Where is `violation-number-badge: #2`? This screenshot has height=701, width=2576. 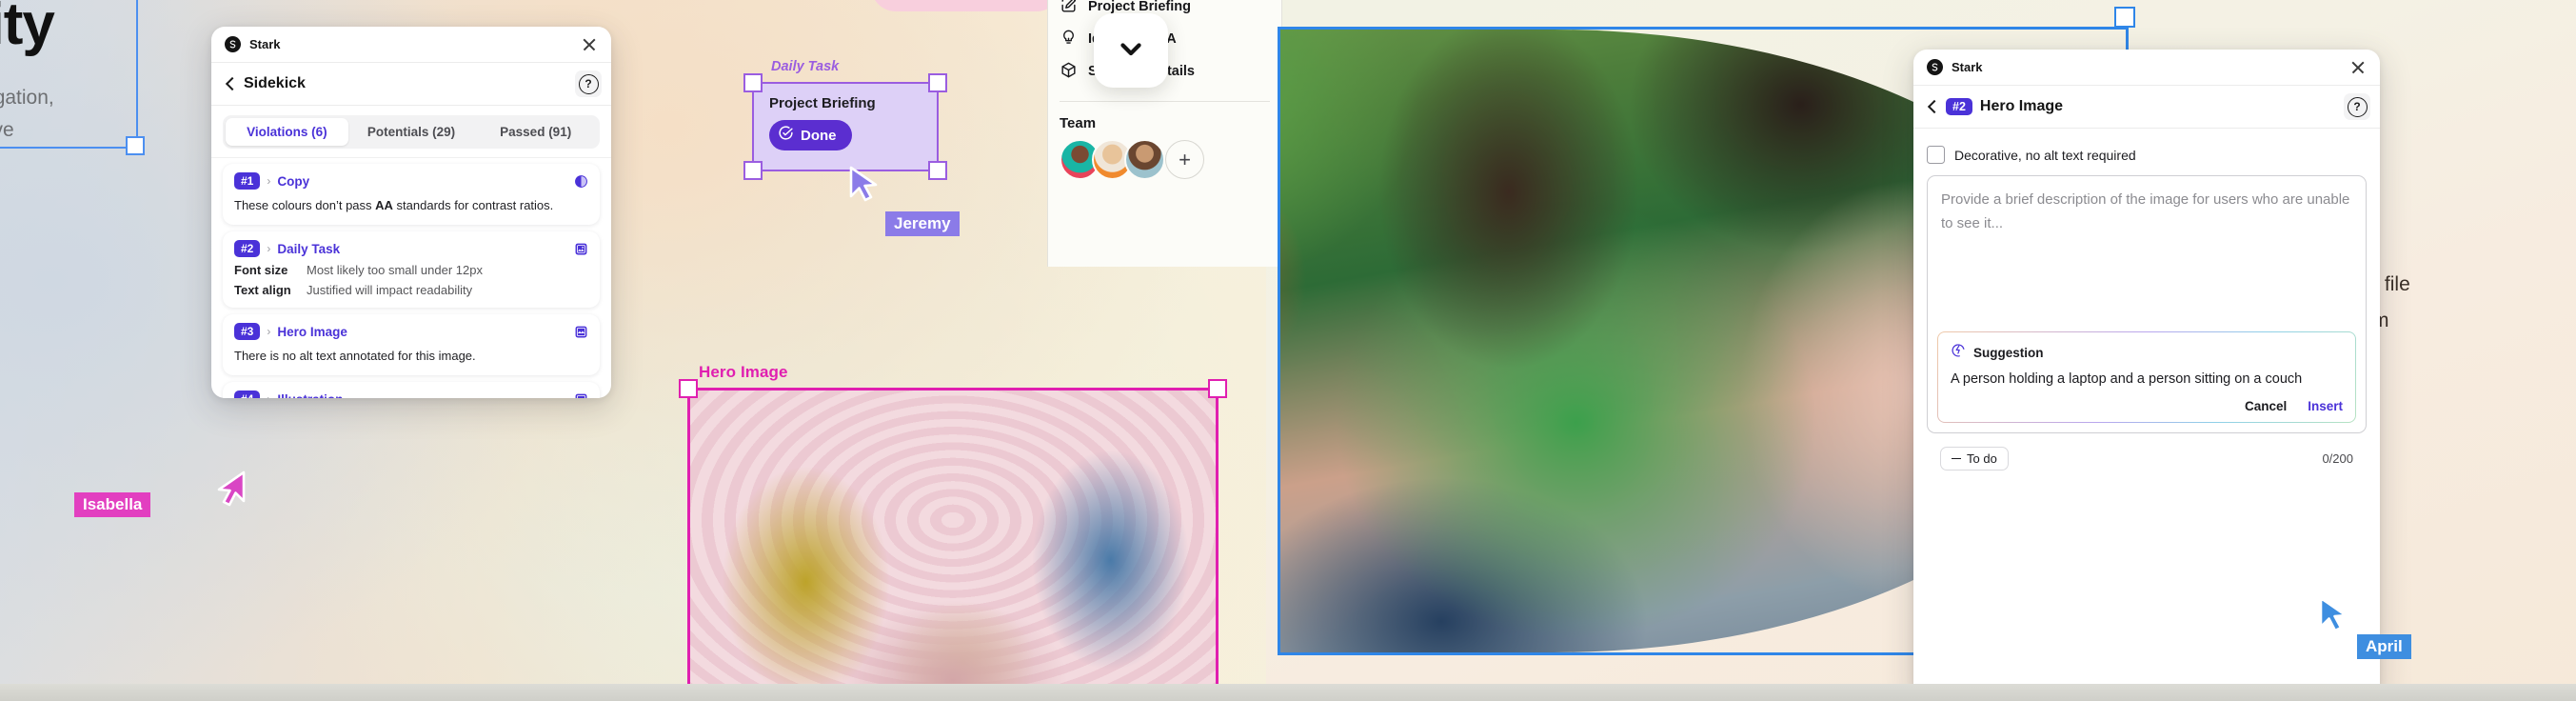
violation-number-badge: #2 is located at coordinates (1959, 106).